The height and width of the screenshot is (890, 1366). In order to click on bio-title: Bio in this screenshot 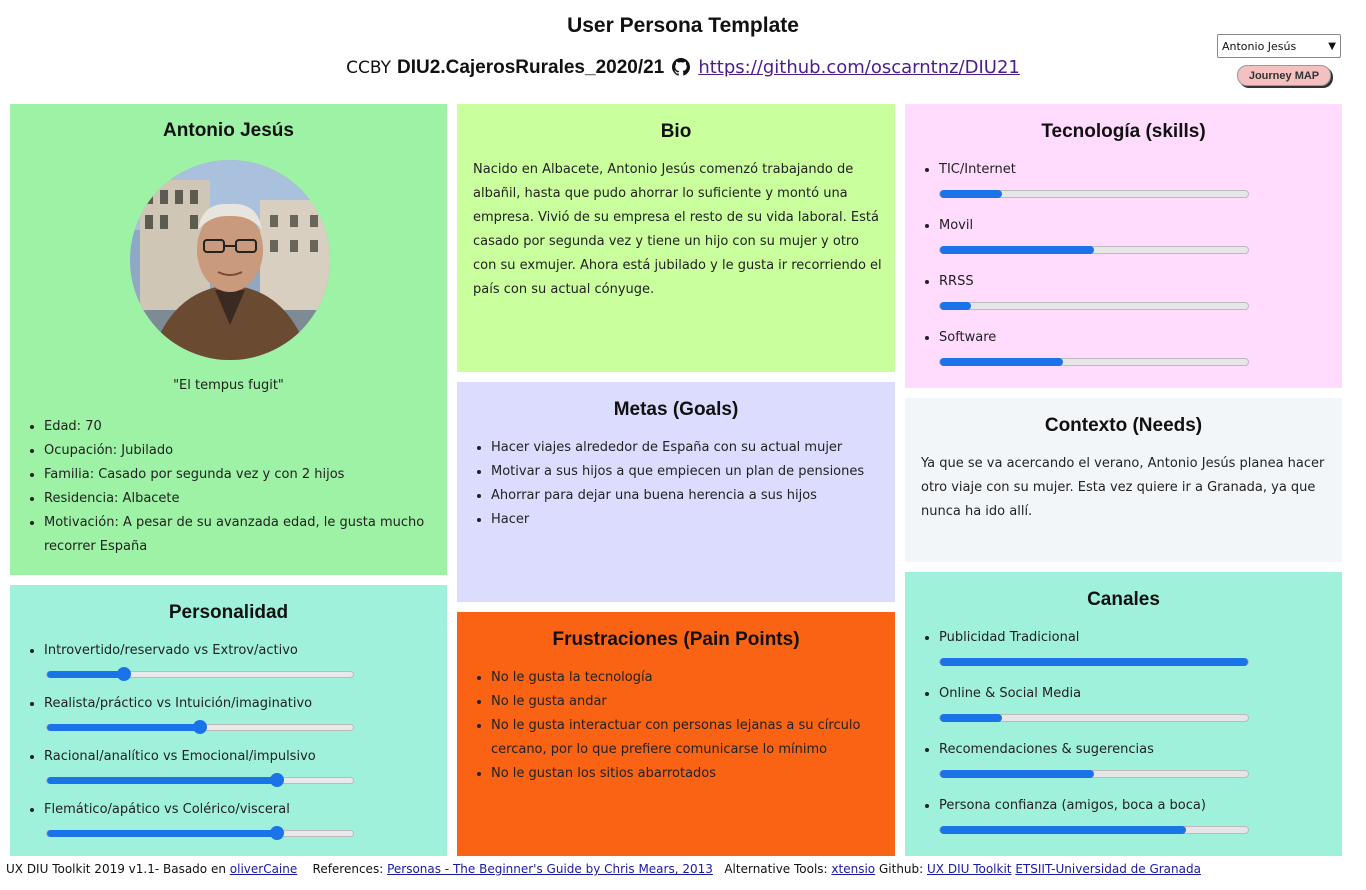, I will do `click(676, 131)`.